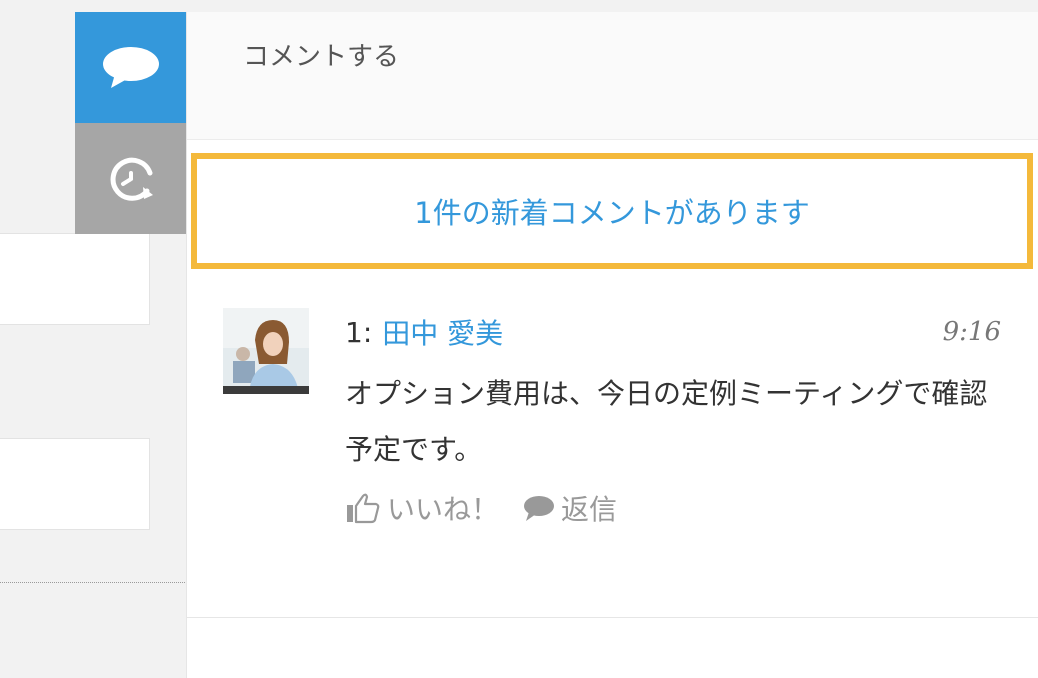  What do you see at coordinates (363, 508) in the screenshot?
I see `thumbs-up-icon` at bounding box center [363, 508].